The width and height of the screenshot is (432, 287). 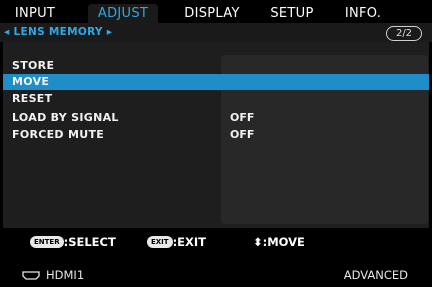 What do you see at coordinates (258, 242) in the screenshot?
I see `up-down-arrow-icon: ⬍` at bounding box center [258, 242].